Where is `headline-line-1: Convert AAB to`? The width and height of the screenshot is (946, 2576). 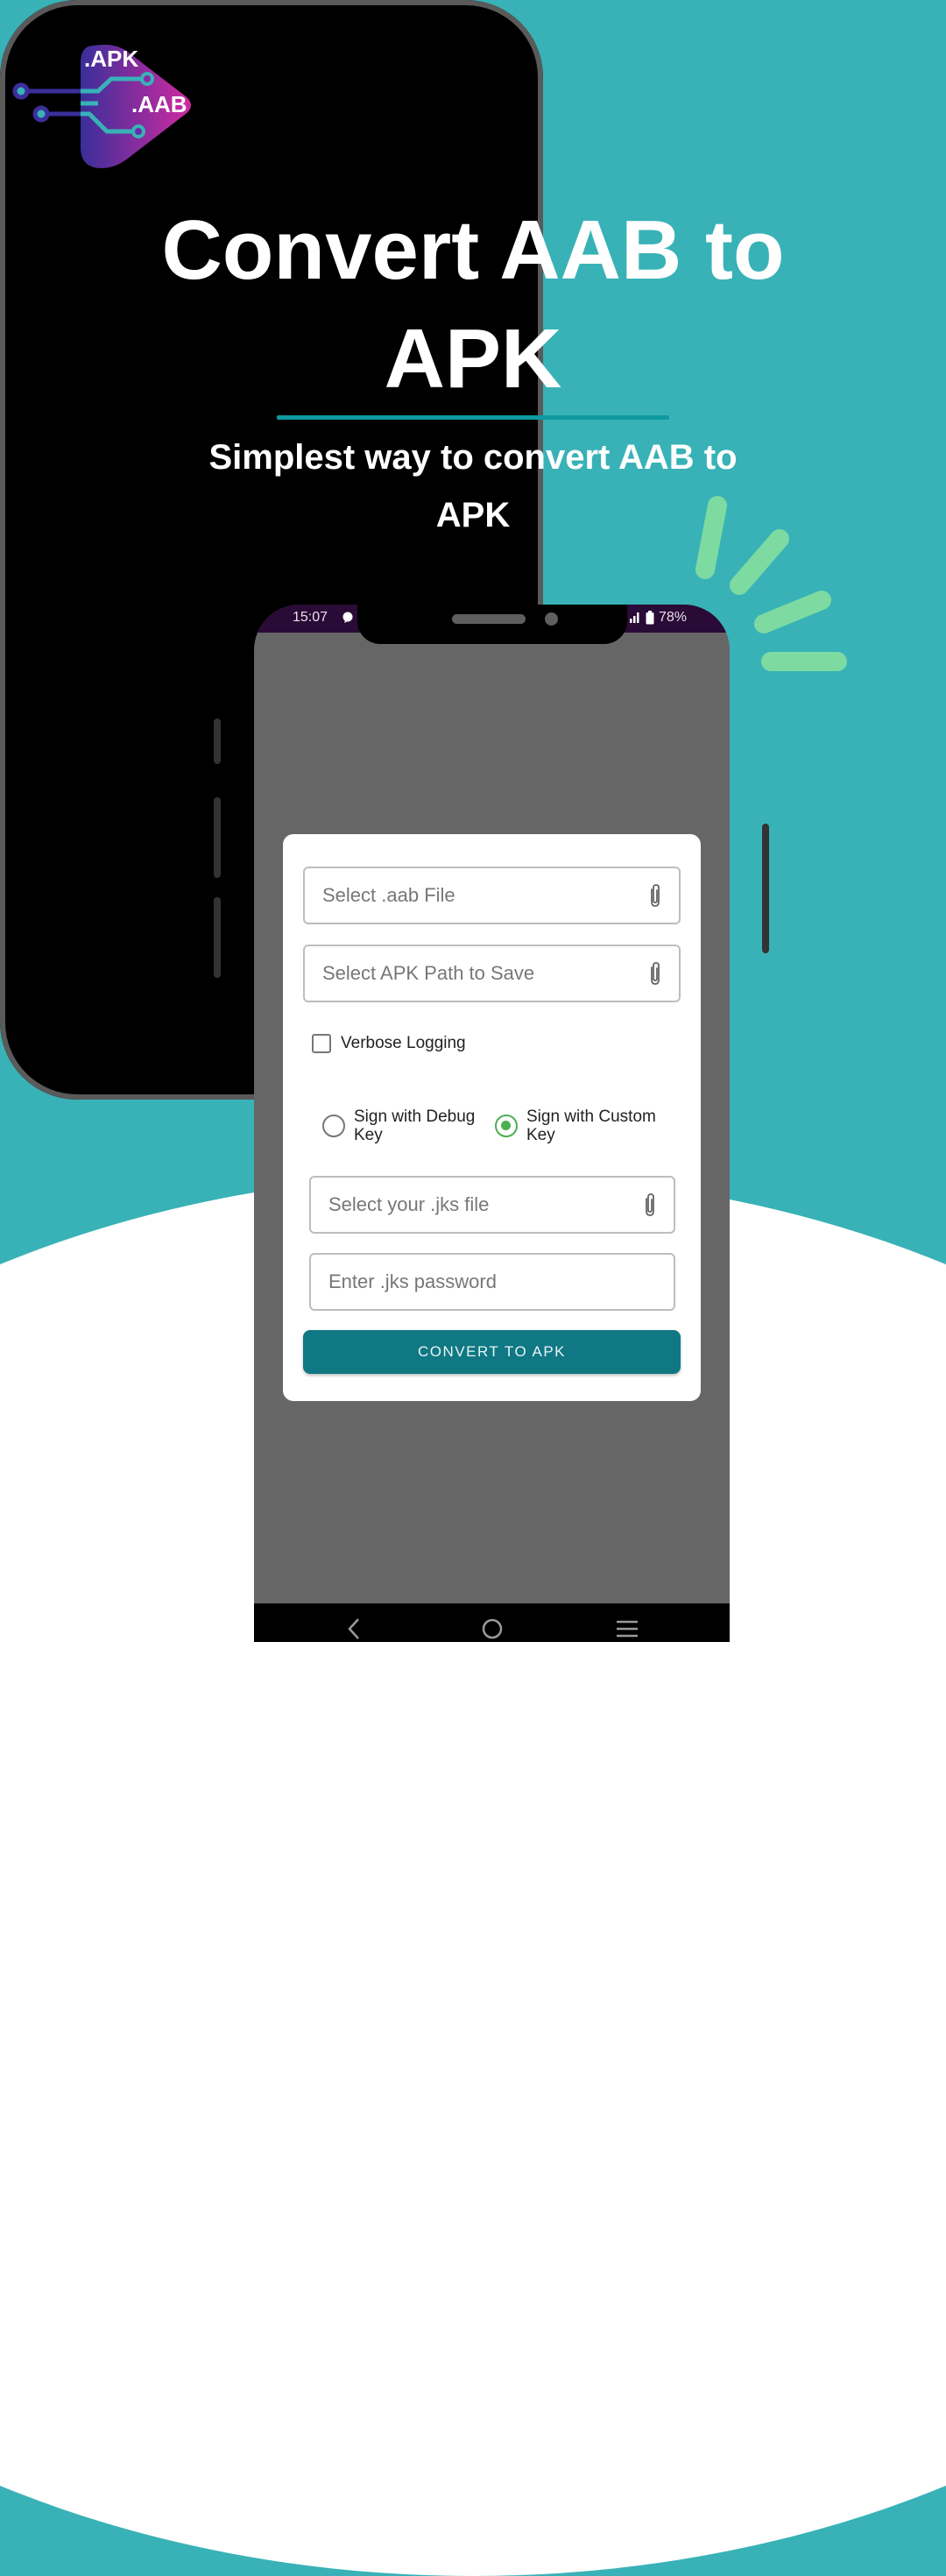
headline-line-1: Convert AAB to is located at coordinates (473, 250).